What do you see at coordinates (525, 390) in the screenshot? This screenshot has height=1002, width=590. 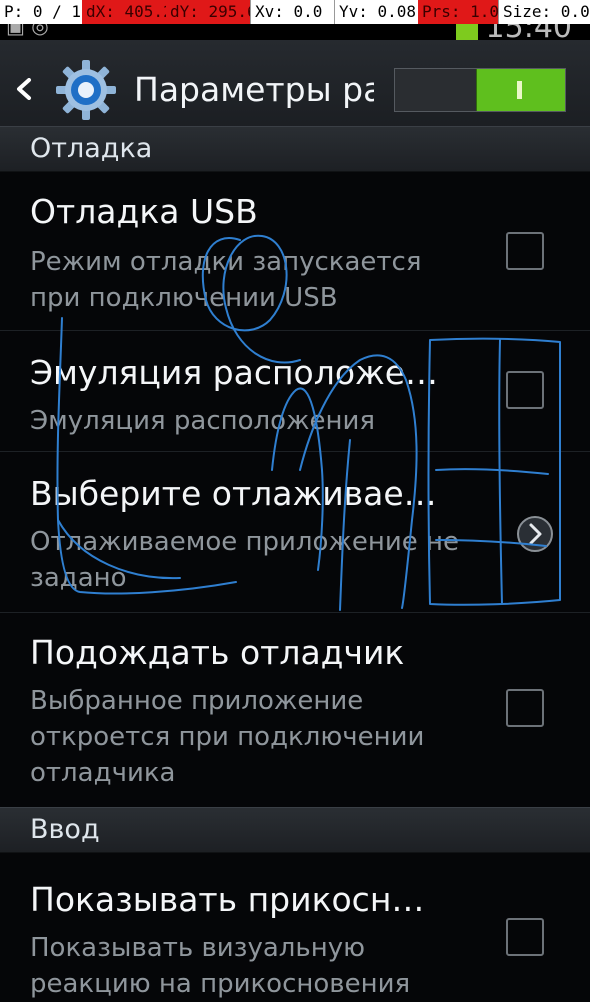 I see `mock-location-checkbox` at bounding box center [525, 390].